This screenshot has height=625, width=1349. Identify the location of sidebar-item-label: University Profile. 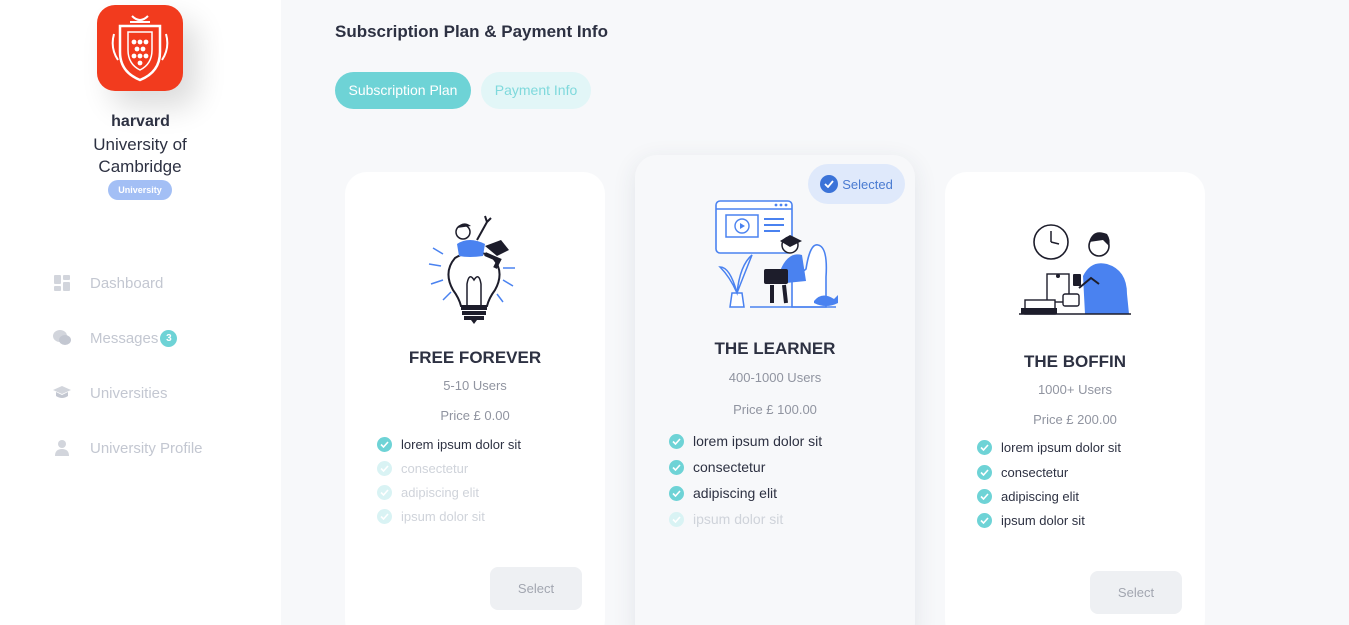
(146, 448).